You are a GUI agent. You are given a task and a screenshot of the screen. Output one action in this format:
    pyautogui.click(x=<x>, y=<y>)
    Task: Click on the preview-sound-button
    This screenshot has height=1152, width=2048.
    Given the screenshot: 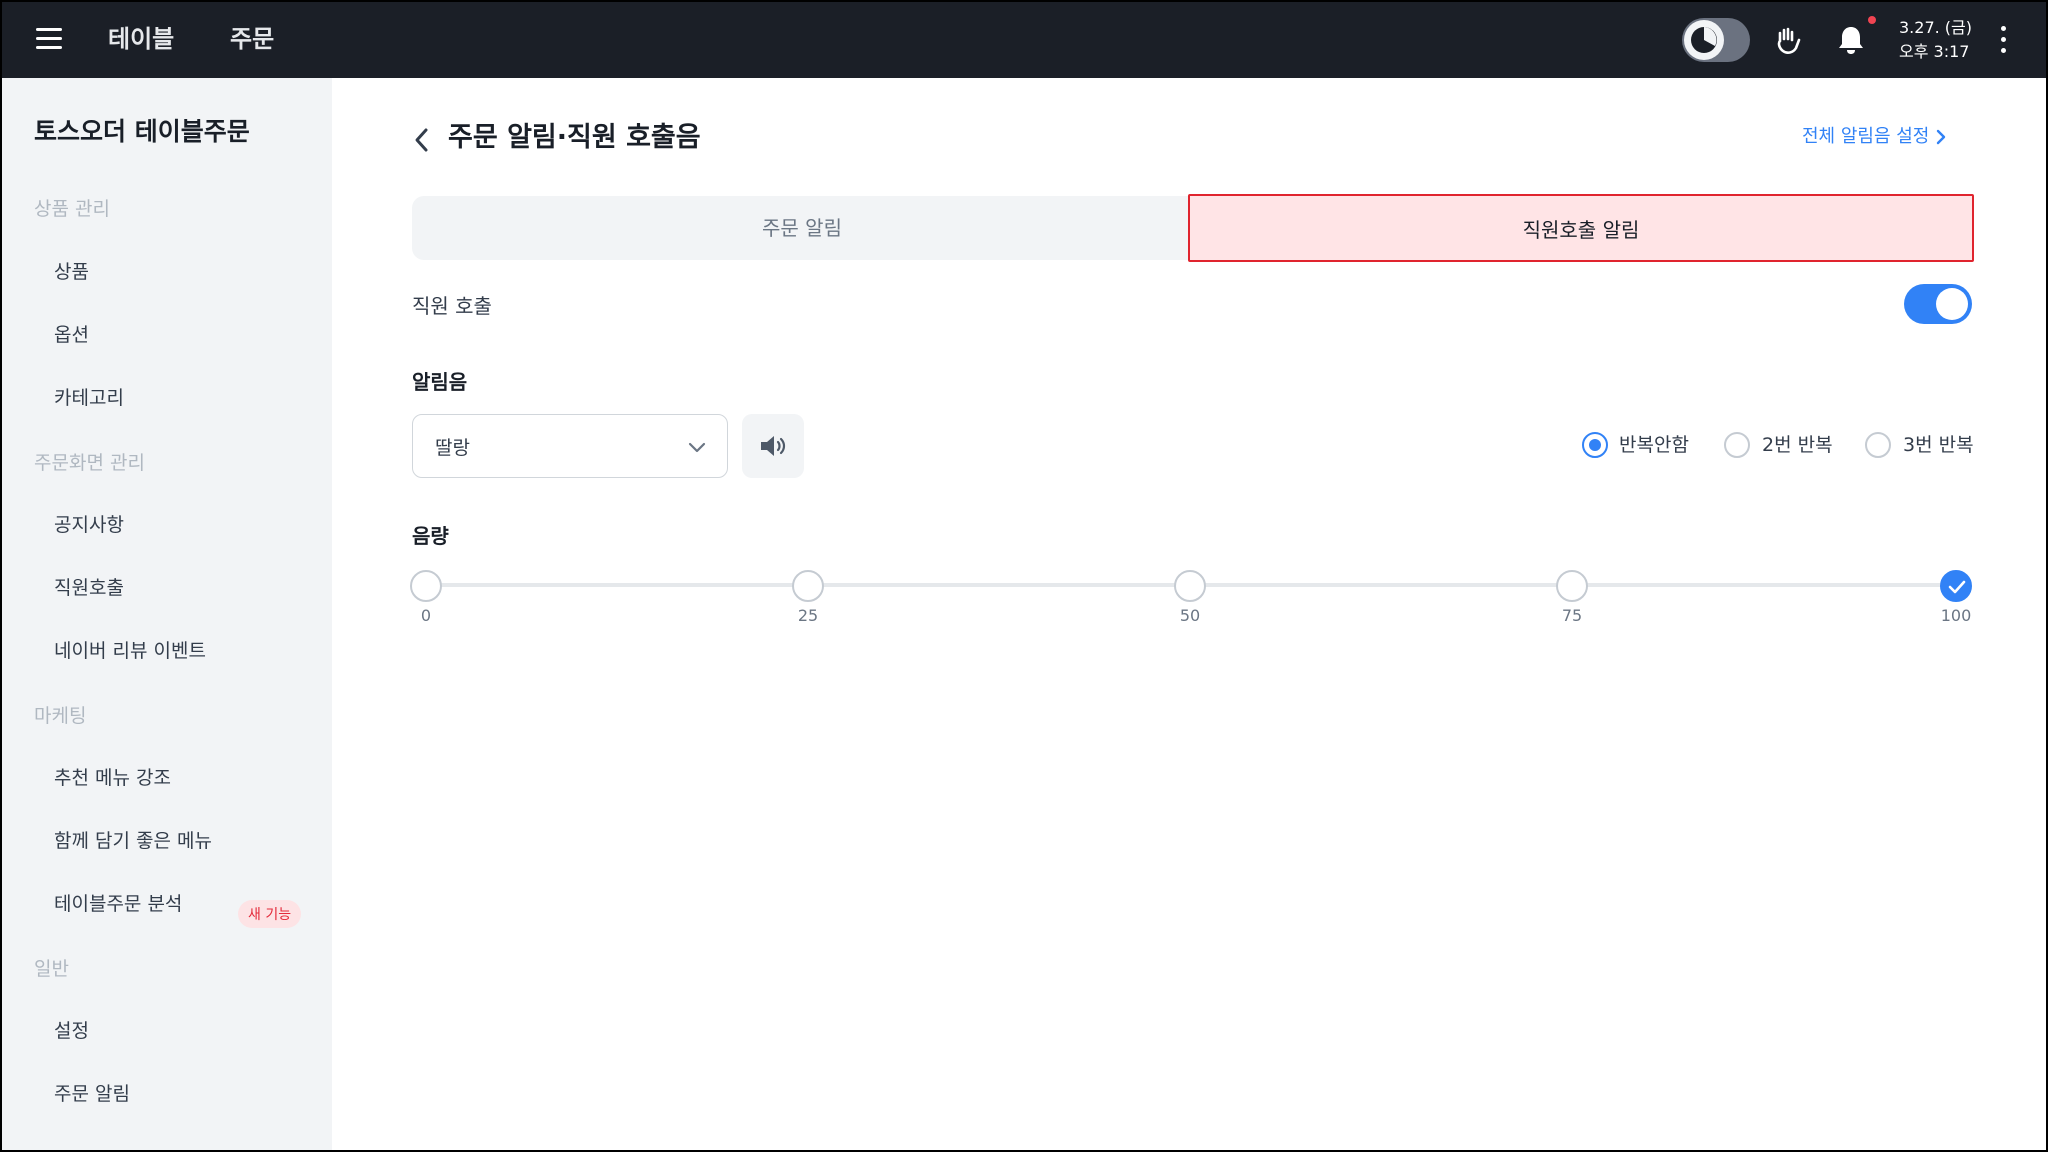 What is the action you would take?
    pyautogui.click(x=773, y=446)
    